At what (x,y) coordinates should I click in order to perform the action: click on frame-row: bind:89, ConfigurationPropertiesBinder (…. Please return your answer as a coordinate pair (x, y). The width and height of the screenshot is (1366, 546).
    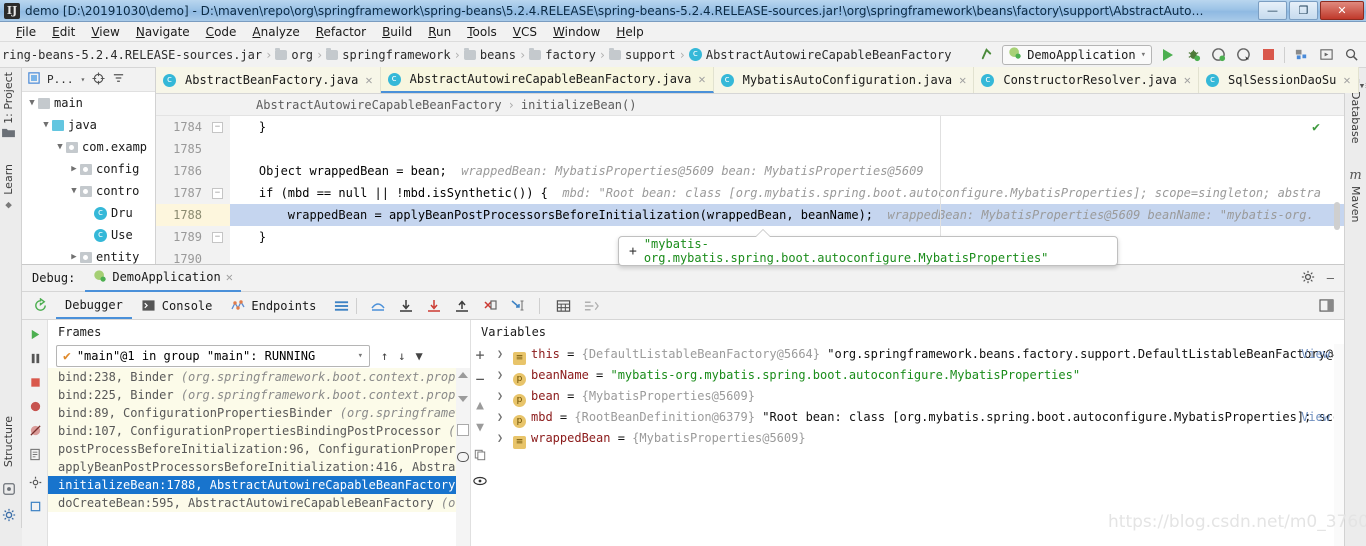
    Looking at the image, I should click on (259, 413).